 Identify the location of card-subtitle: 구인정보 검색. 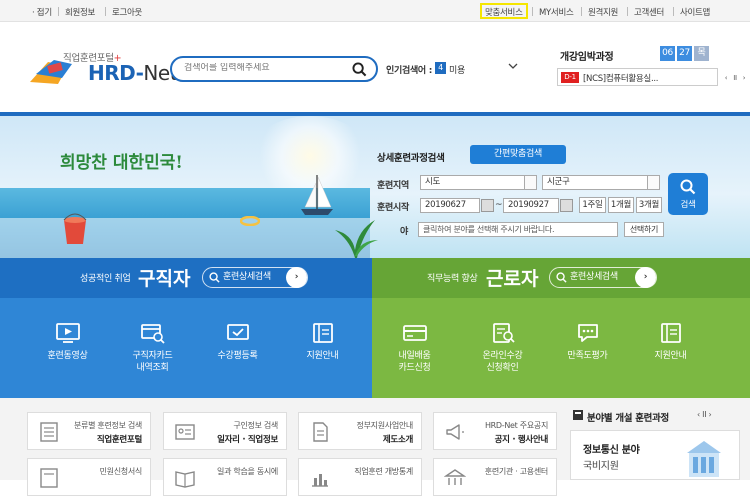
(255, 425).